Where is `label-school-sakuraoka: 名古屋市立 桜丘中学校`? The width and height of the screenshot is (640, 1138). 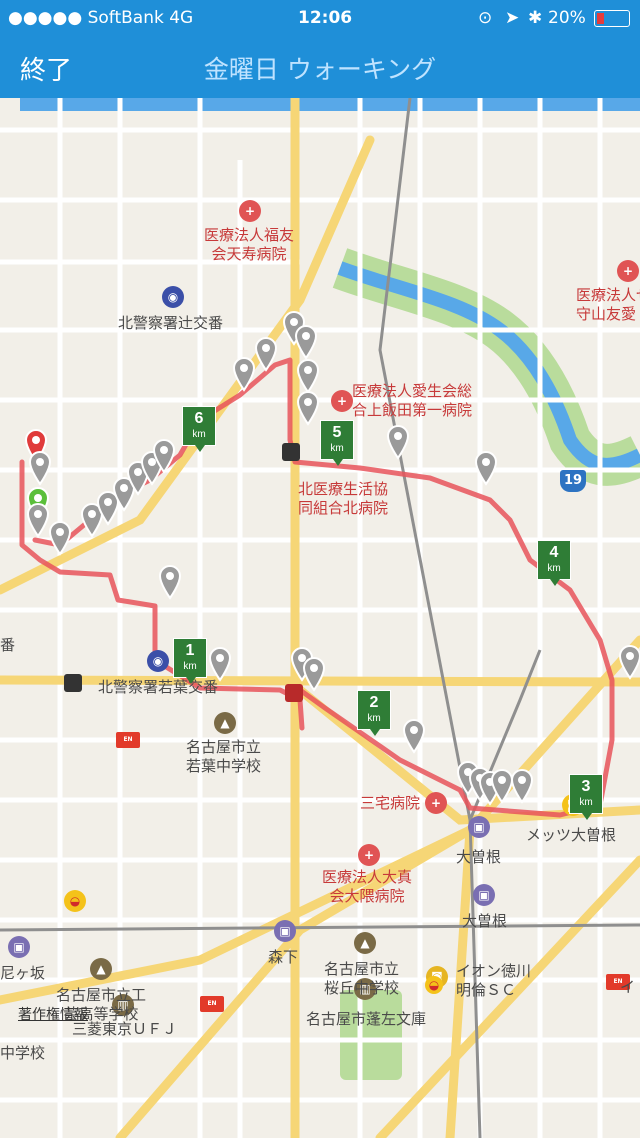 label-school-sakuraoka: 名古屋市立 桜丘中学校 is located at coordinates (362, 978).